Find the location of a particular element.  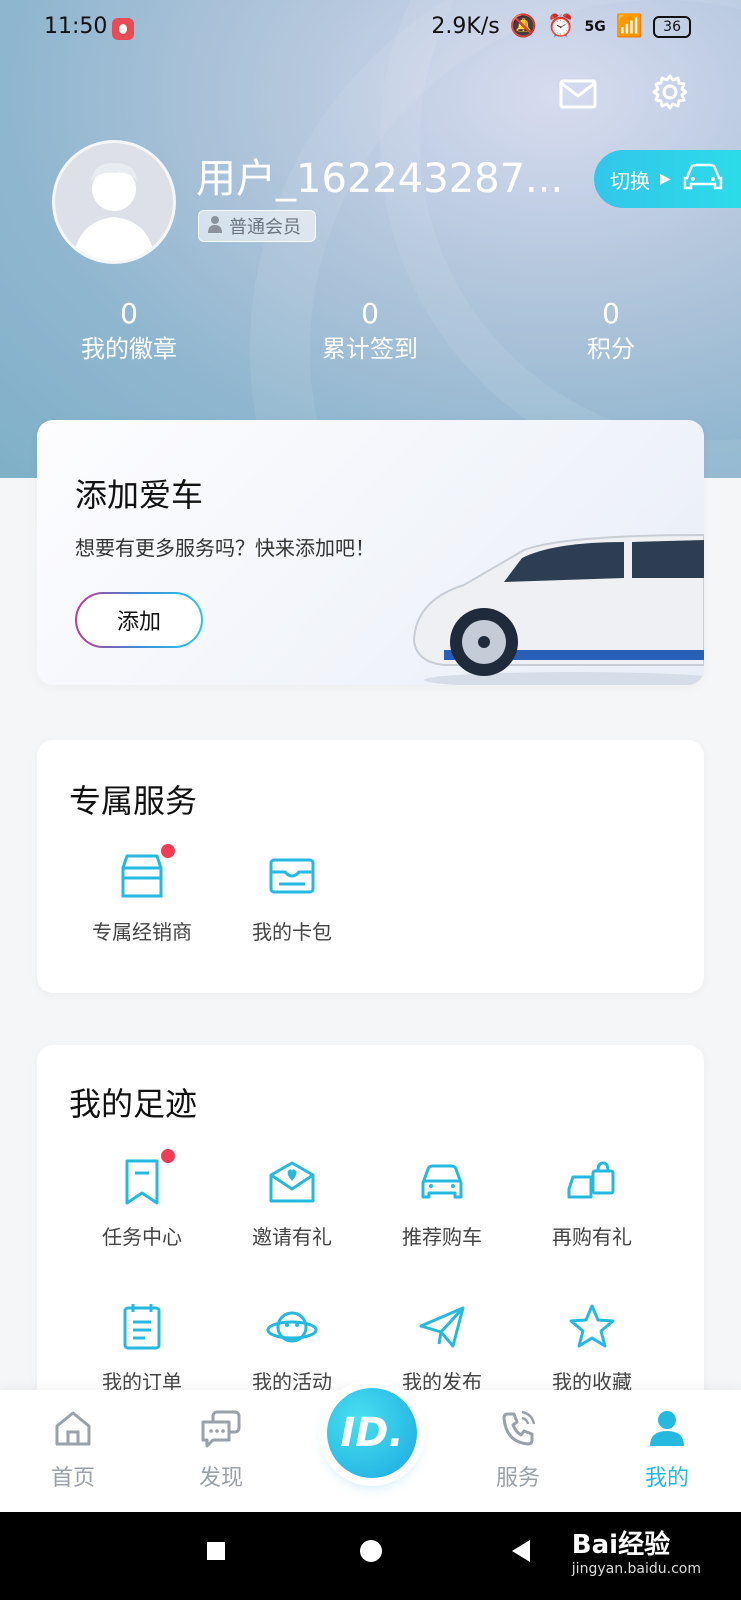

gear-icon is located at coordinates (670, 92).